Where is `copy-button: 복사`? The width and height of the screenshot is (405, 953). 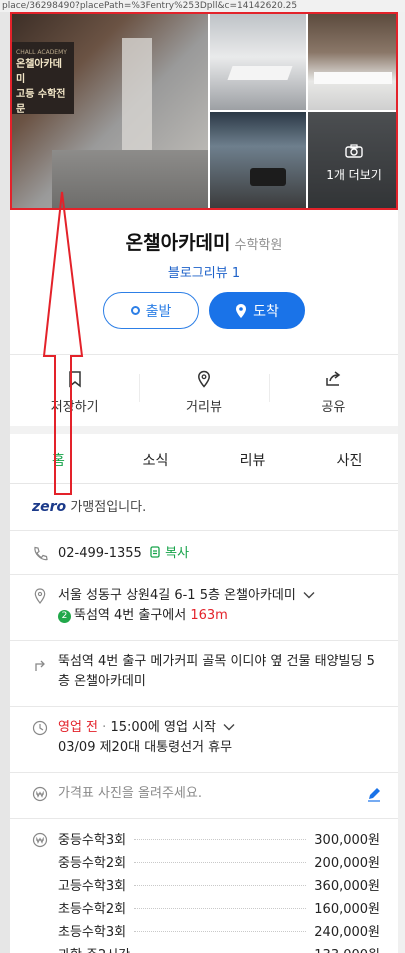 copy-button: 복사 is located at coordinates (169, 553).